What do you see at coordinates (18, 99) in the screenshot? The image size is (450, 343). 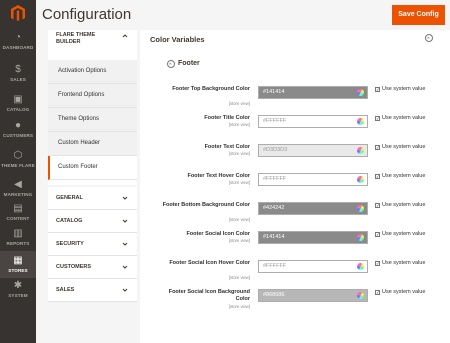 I see `box-icon: ▣` at bounding box center [18, 99].